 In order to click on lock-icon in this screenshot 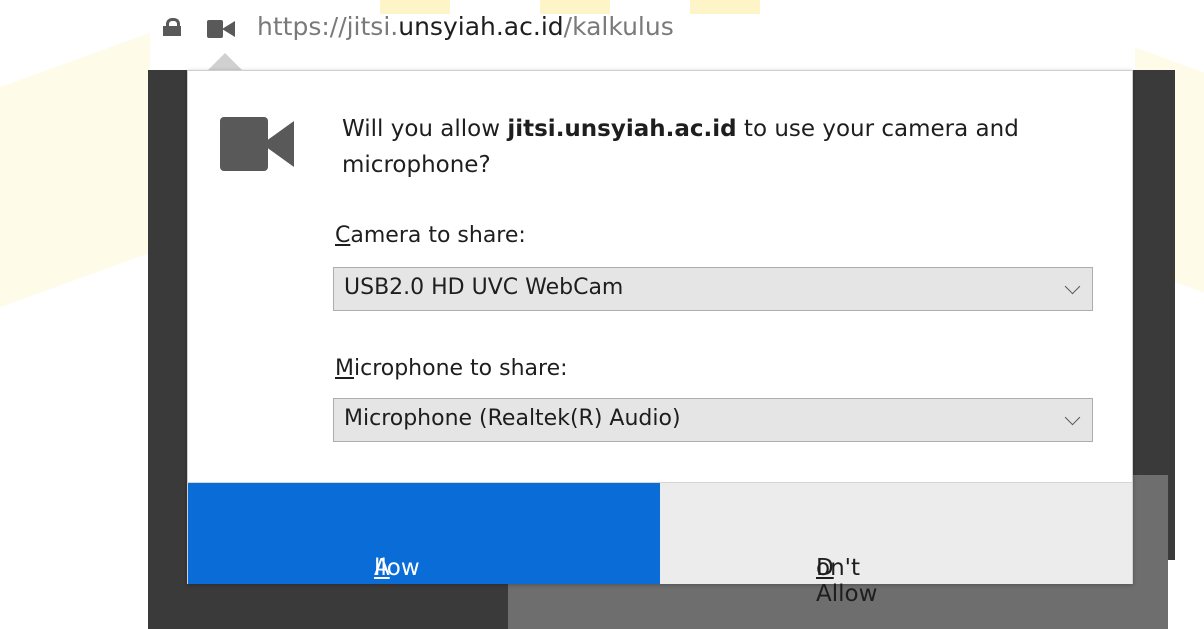, I will do `click(172, 27)`.